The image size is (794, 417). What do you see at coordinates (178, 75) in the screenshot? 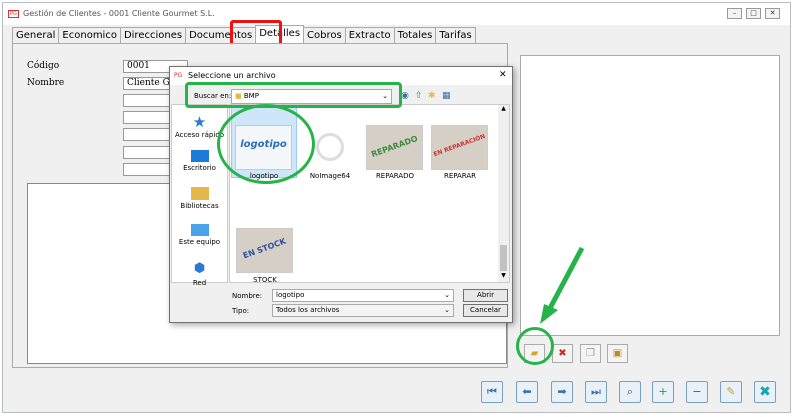
I see `dialog-app-icon: PG` at bounding box center [178, 75].